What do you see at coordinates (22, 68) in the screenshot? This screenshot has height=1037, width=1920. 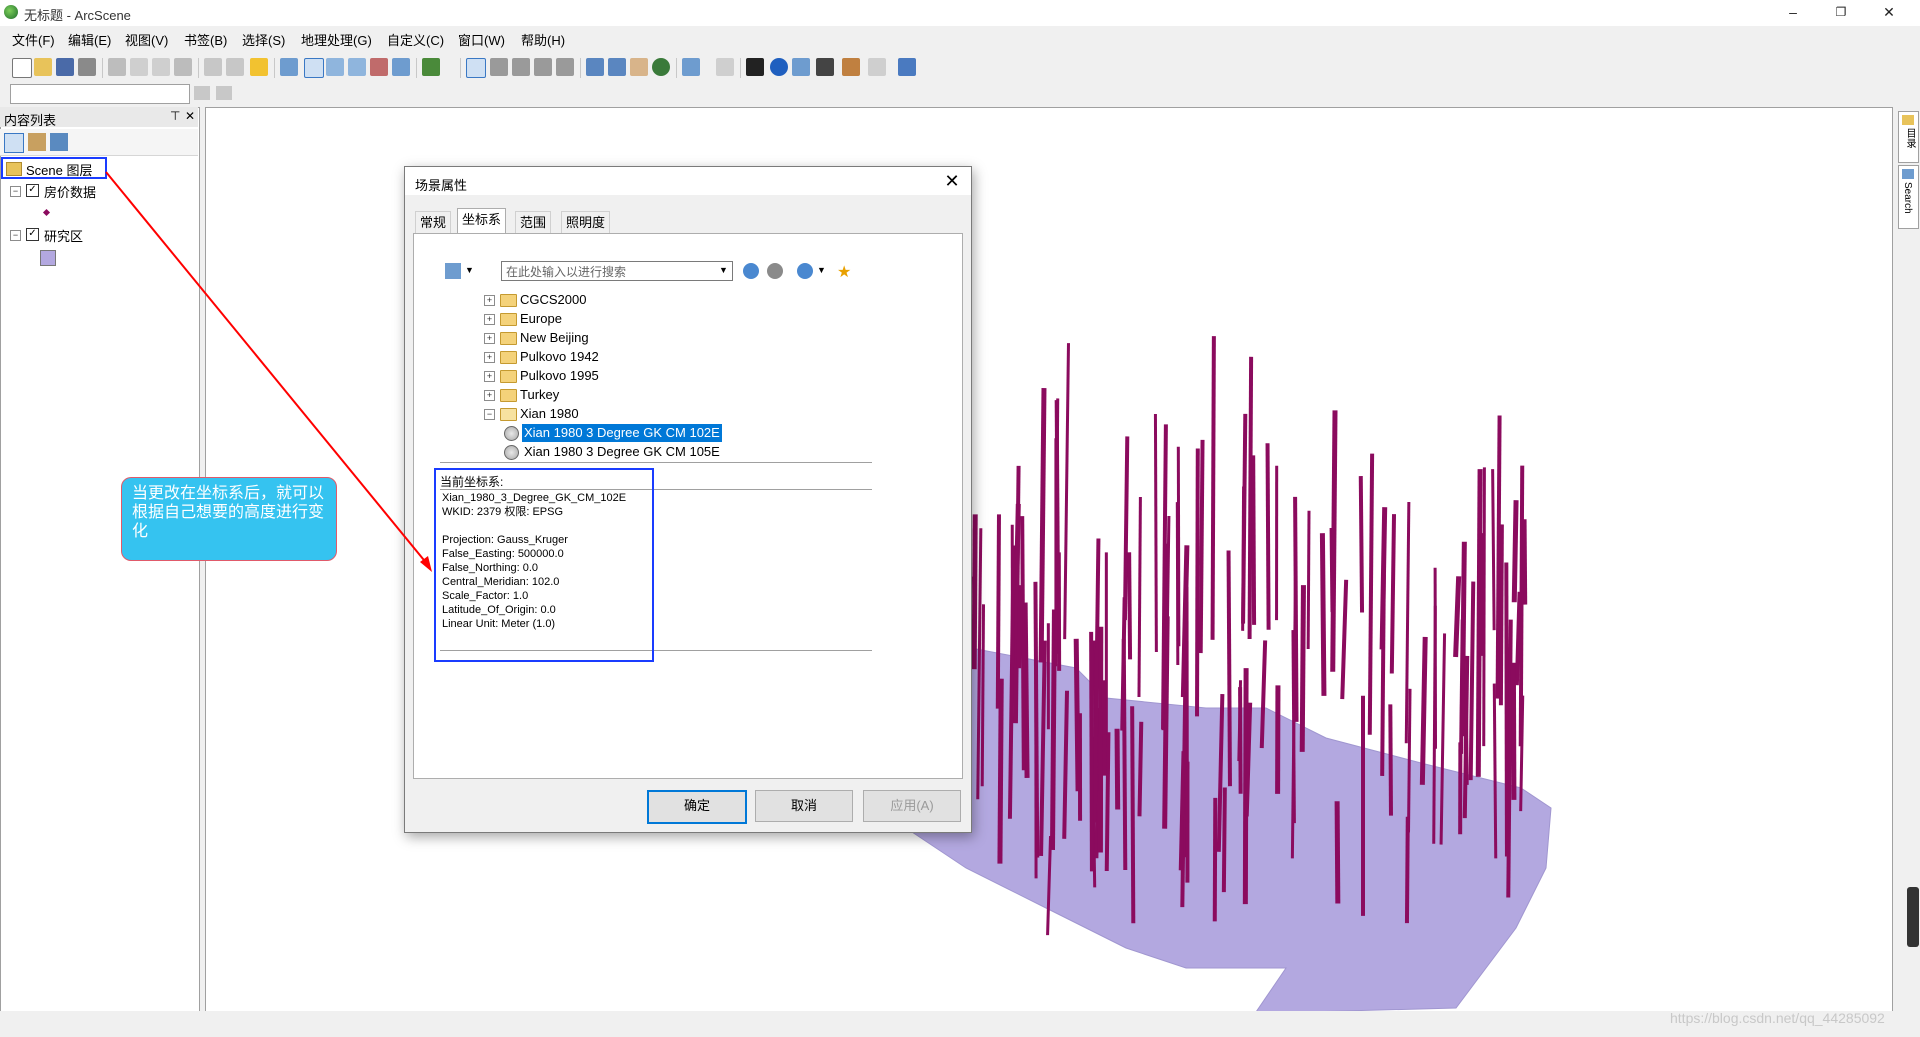 I see `new-document-icon` at bounding box center [22, 68].